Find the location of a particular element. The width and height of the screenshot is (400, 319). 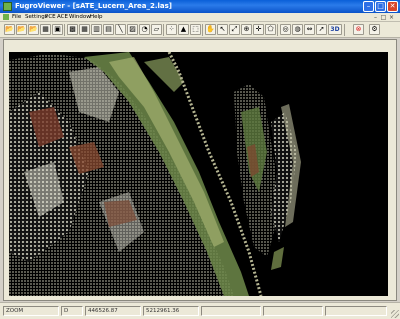

grid-icon: ▦ is located at coordinates (84, 29).